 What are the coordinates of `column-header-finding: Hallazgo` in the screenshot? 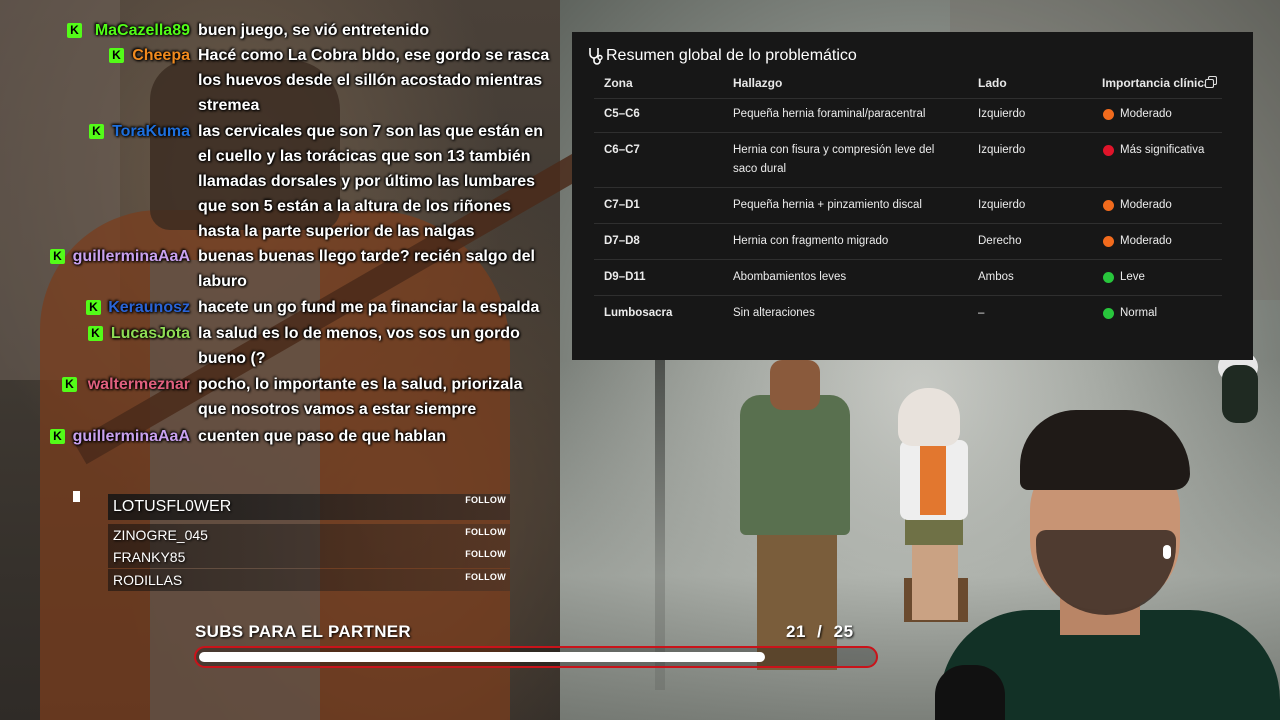 It's located at (758, 83).